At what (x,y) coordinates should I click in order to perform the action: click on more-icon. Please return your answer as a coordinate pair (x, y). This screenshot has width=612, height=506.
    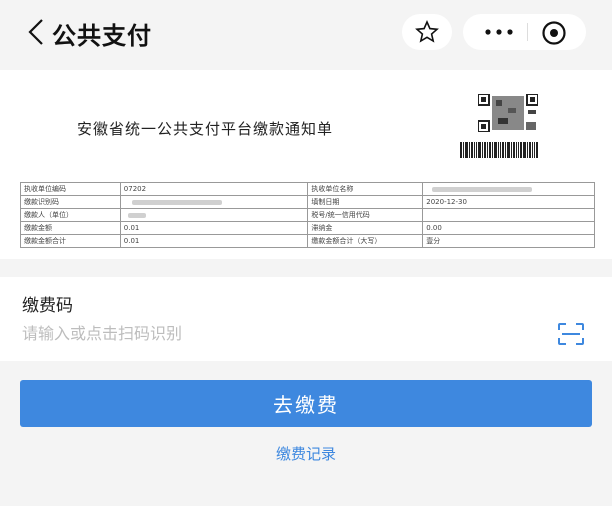
    Looking at the image, I should click on (499, 32).